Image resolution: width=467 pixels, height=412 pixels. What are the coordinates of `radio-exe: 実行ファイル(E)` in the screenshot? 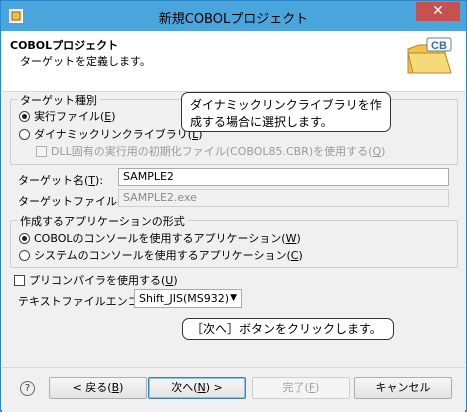 It's located at (67, 116).